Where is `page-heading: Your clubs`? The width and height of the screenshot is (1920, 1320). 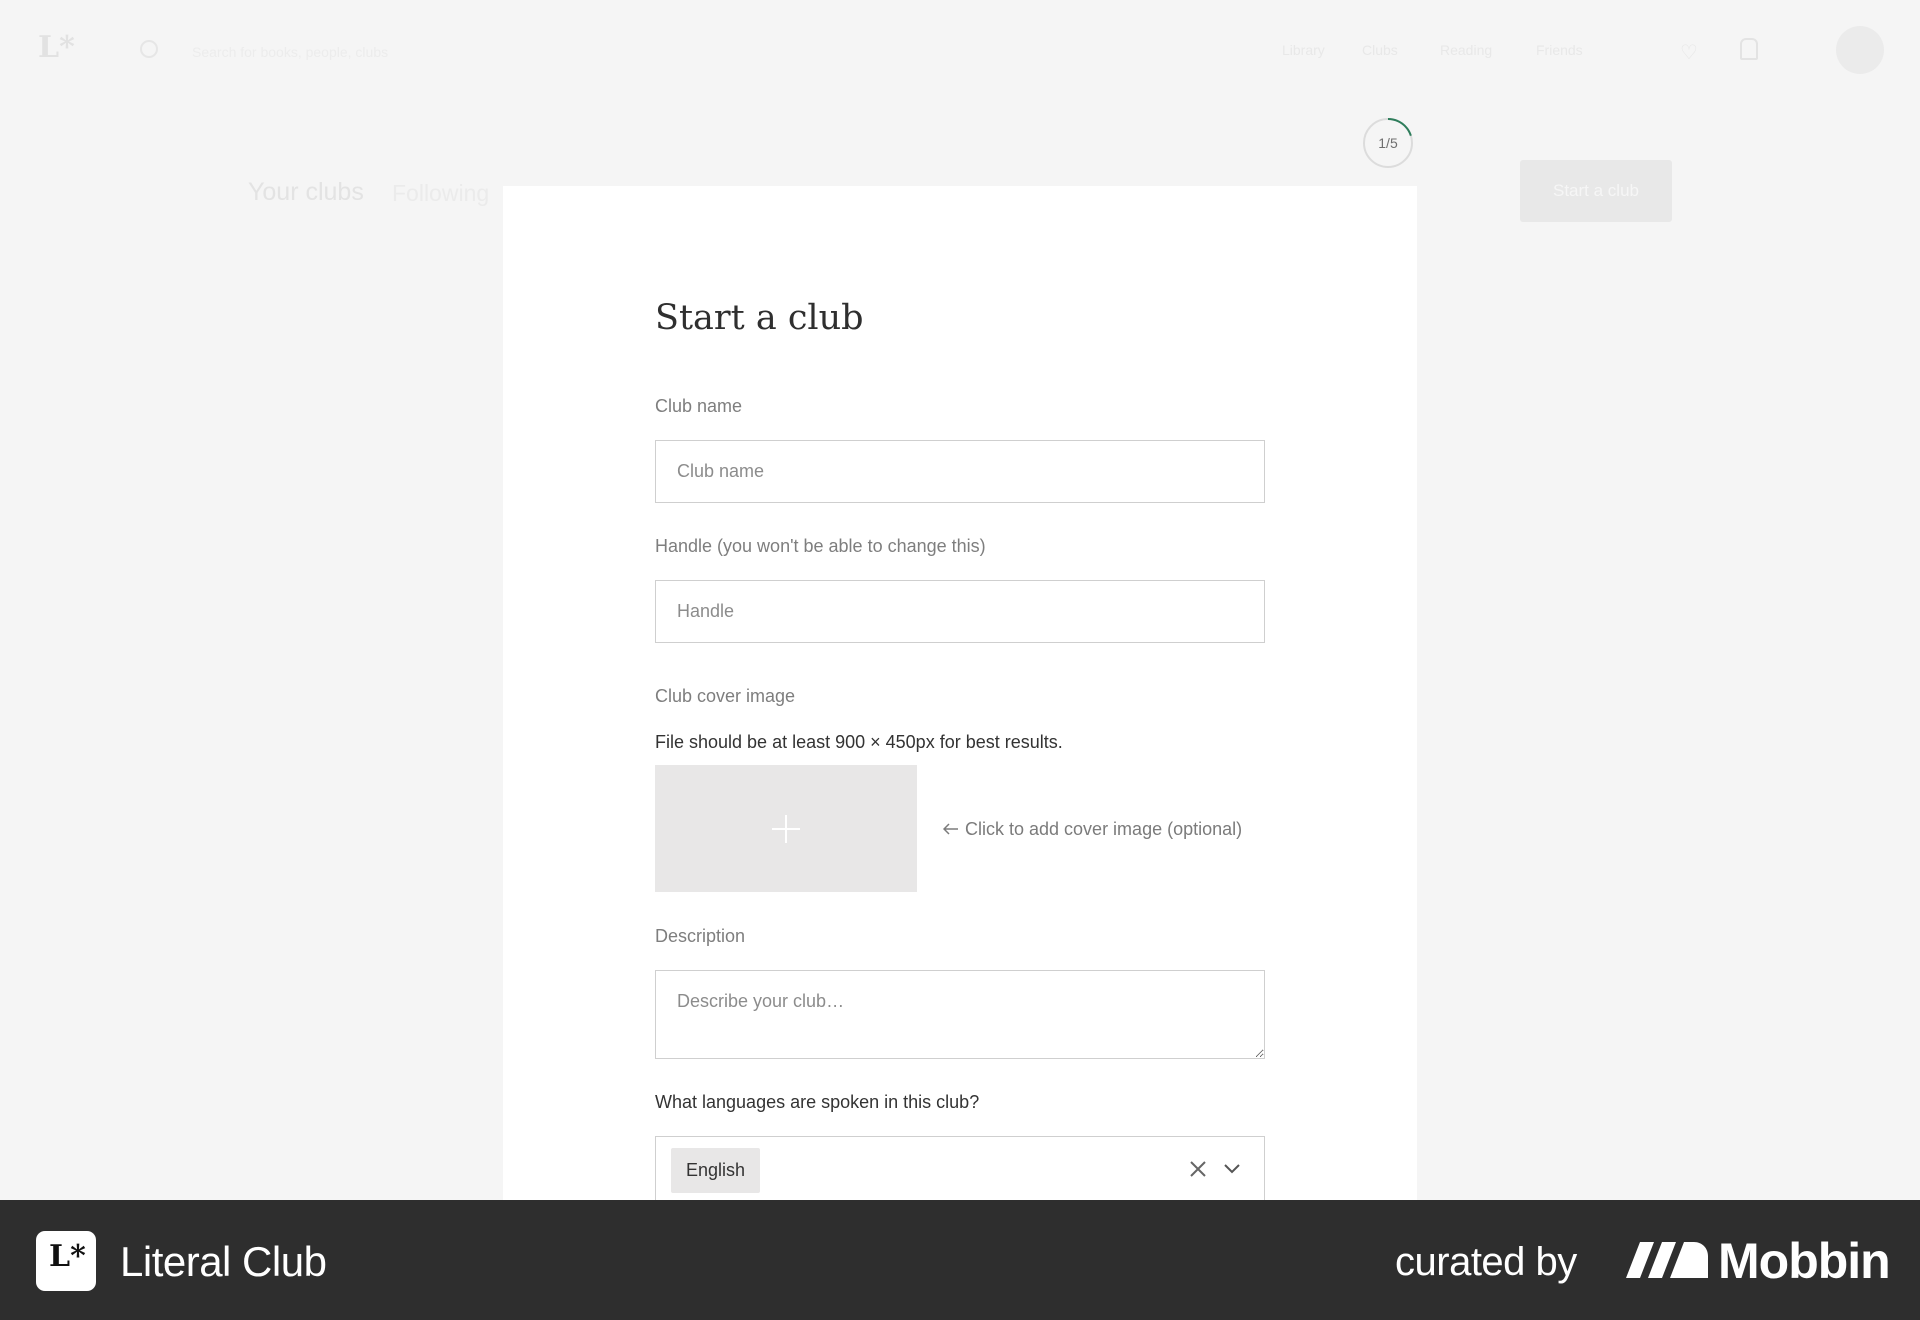 page-heading: Your clubs is located at coordinates (306, 192).